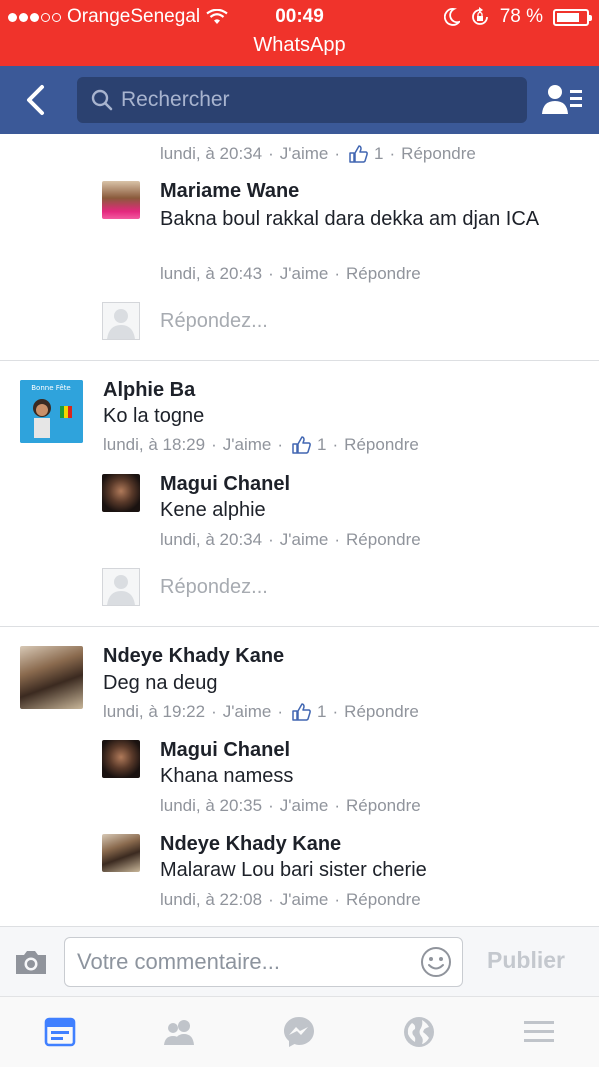 This screenshot has width=599, height=1067. I want to click on comment-meta: lundi, à 20:43 · J'aime · Répondre, so click(290, 274).